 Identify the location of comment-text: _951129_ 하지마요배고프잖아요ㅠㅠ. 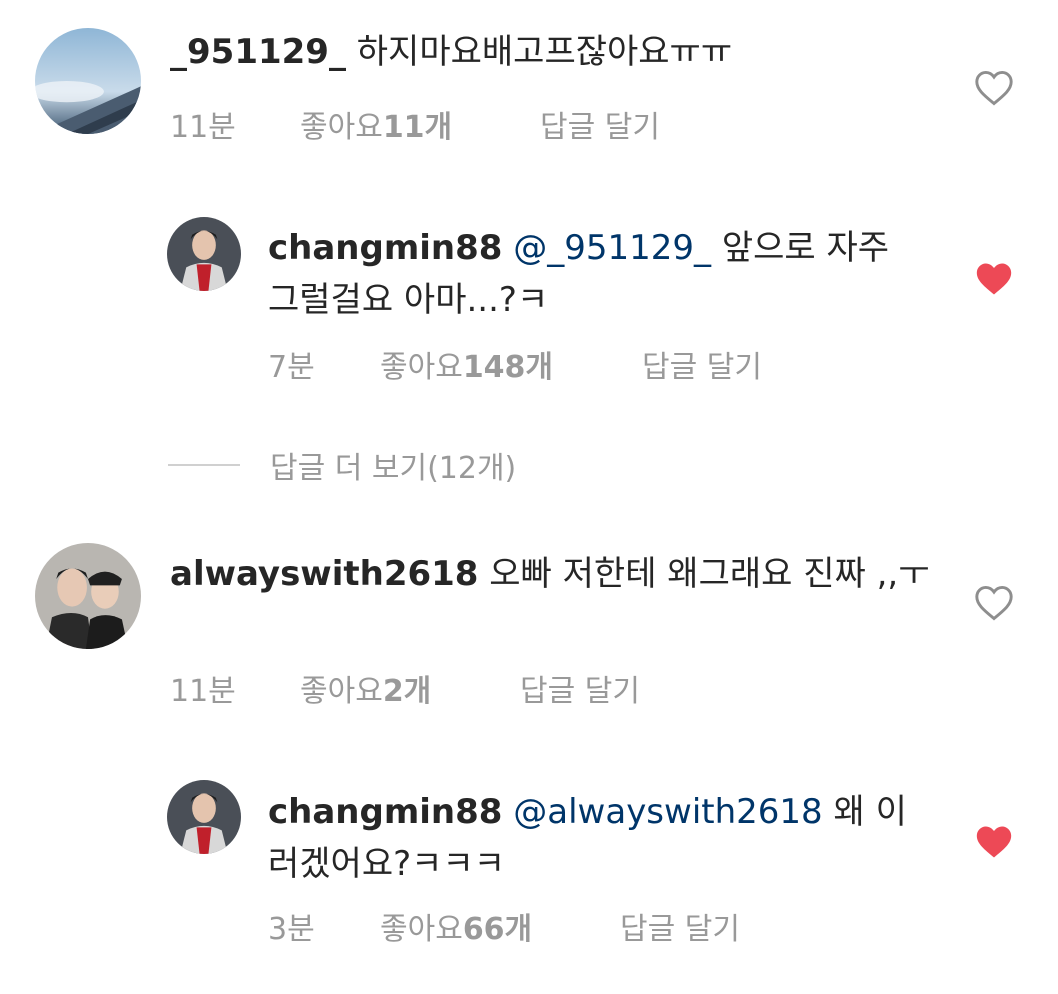
(550, 52).